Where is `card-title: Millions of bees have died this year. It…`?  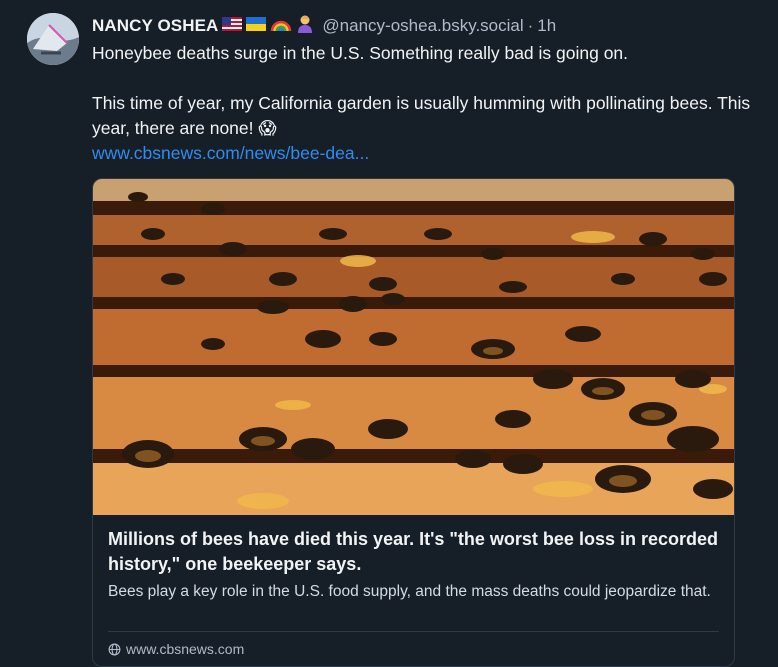
card-title: Millions of bees have died this year. It… is located at coordinates (414, 552).